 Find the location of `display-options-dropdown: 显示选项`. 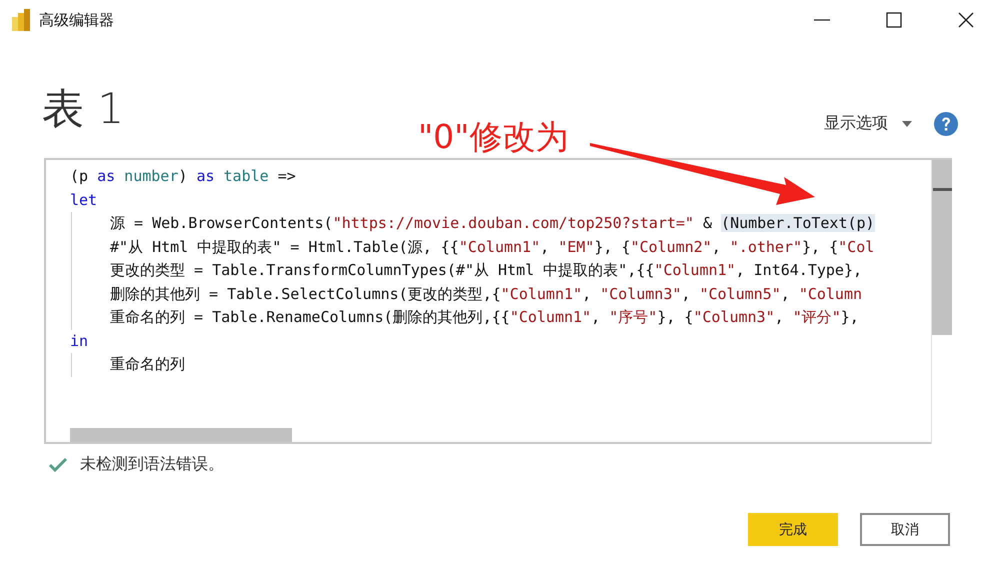

display-options-dropdown: 显示选项 is located at coordinates (868, 123).